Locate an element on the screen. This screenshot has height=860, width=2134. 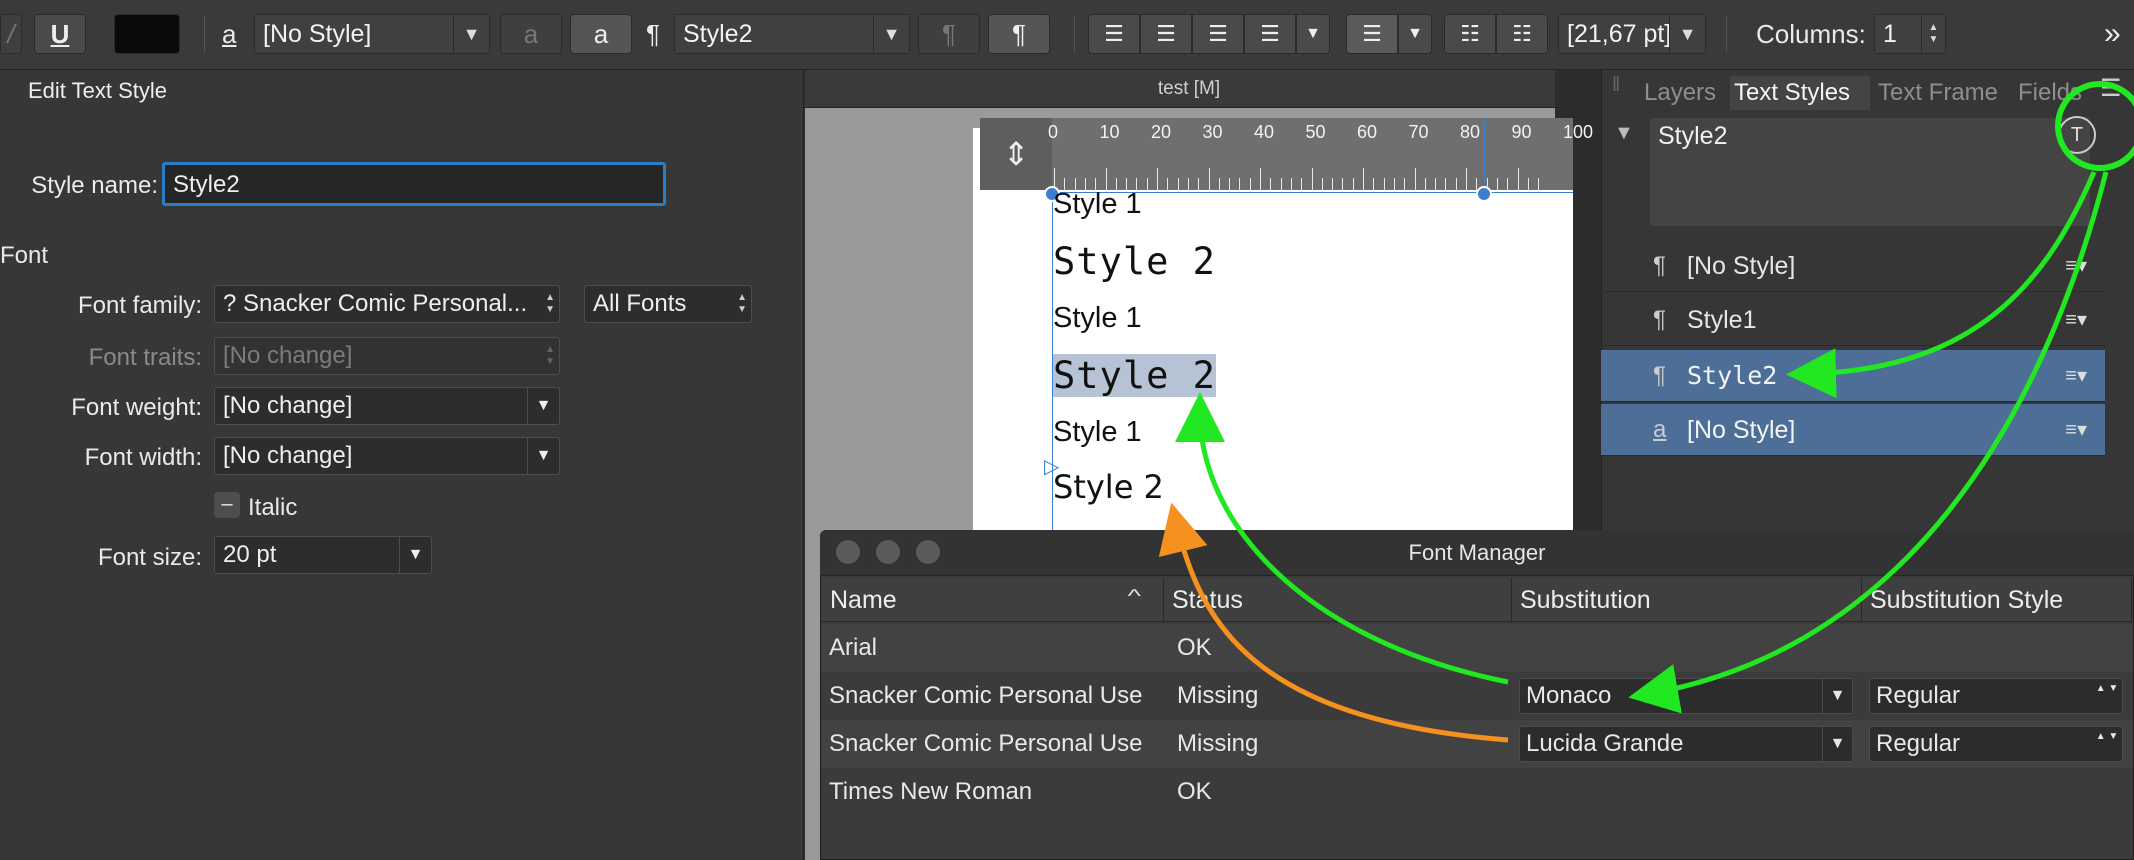
style-name: [No Style] is located at coordinates (1741, 430).